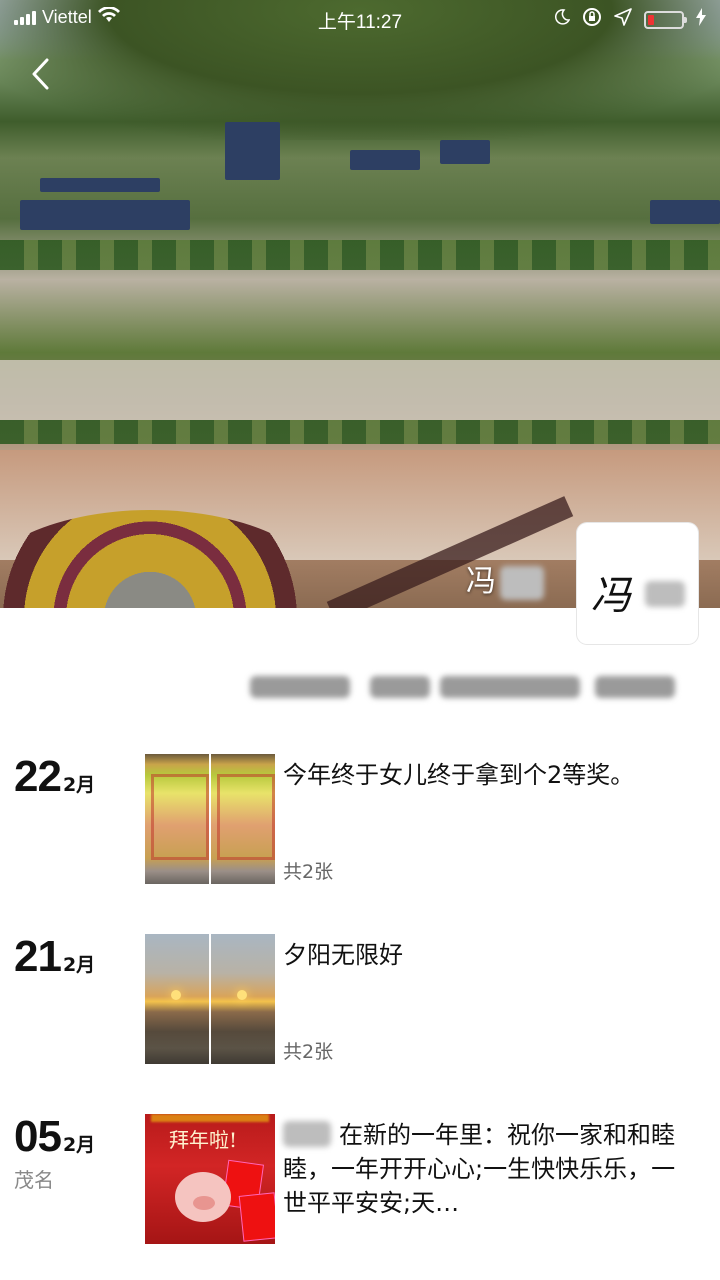 The width and height of the screenshot is (720, 1280). I want to click on location-arrow-icon, so click(623, 19).